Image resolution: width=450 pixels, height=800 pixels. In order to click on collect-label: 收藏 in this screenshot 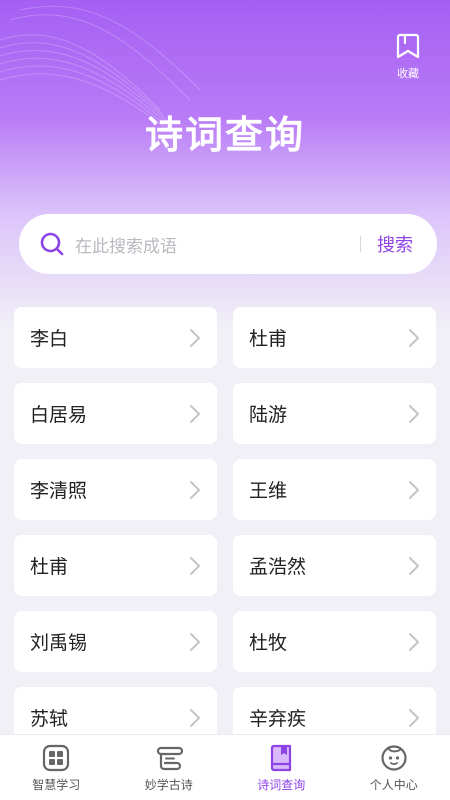, I will do `click(408, 73)`.